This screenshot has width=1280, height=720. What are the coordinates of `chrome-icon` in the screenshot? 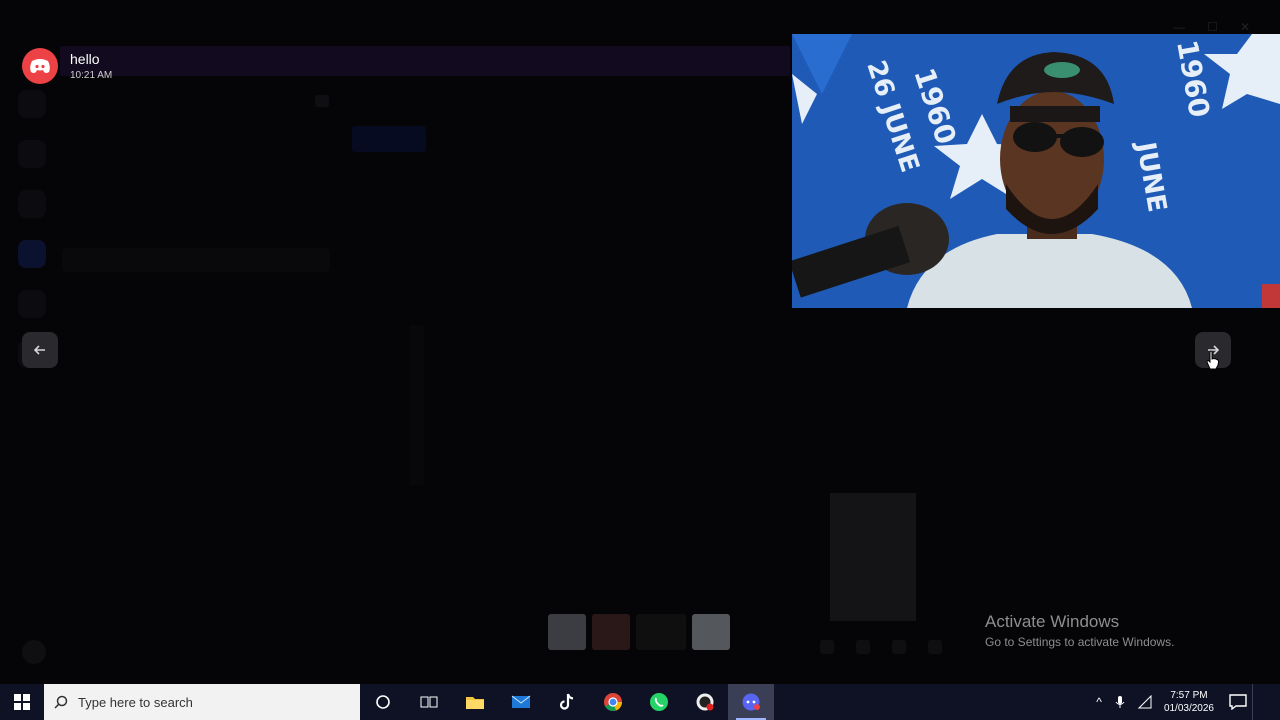 It's located at (613, 702).